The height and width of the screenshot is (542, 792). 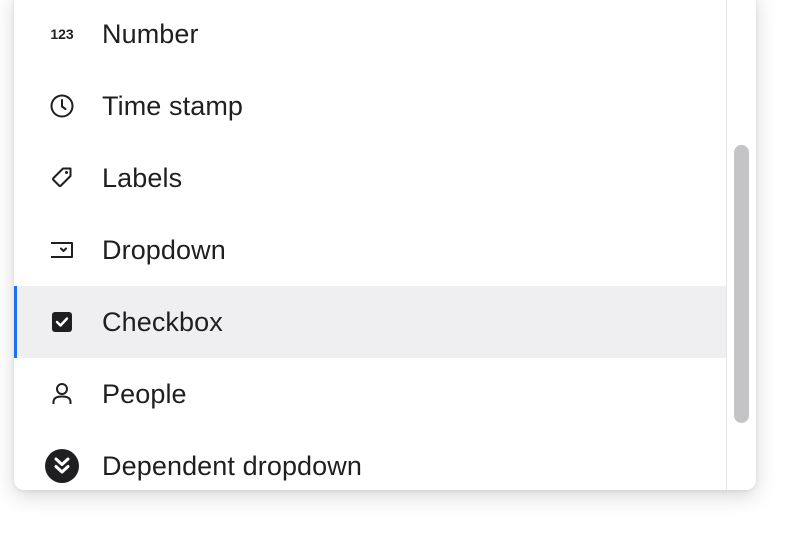 I want to click on menu-item-label: Time stamp, so click(x=173, y=105).